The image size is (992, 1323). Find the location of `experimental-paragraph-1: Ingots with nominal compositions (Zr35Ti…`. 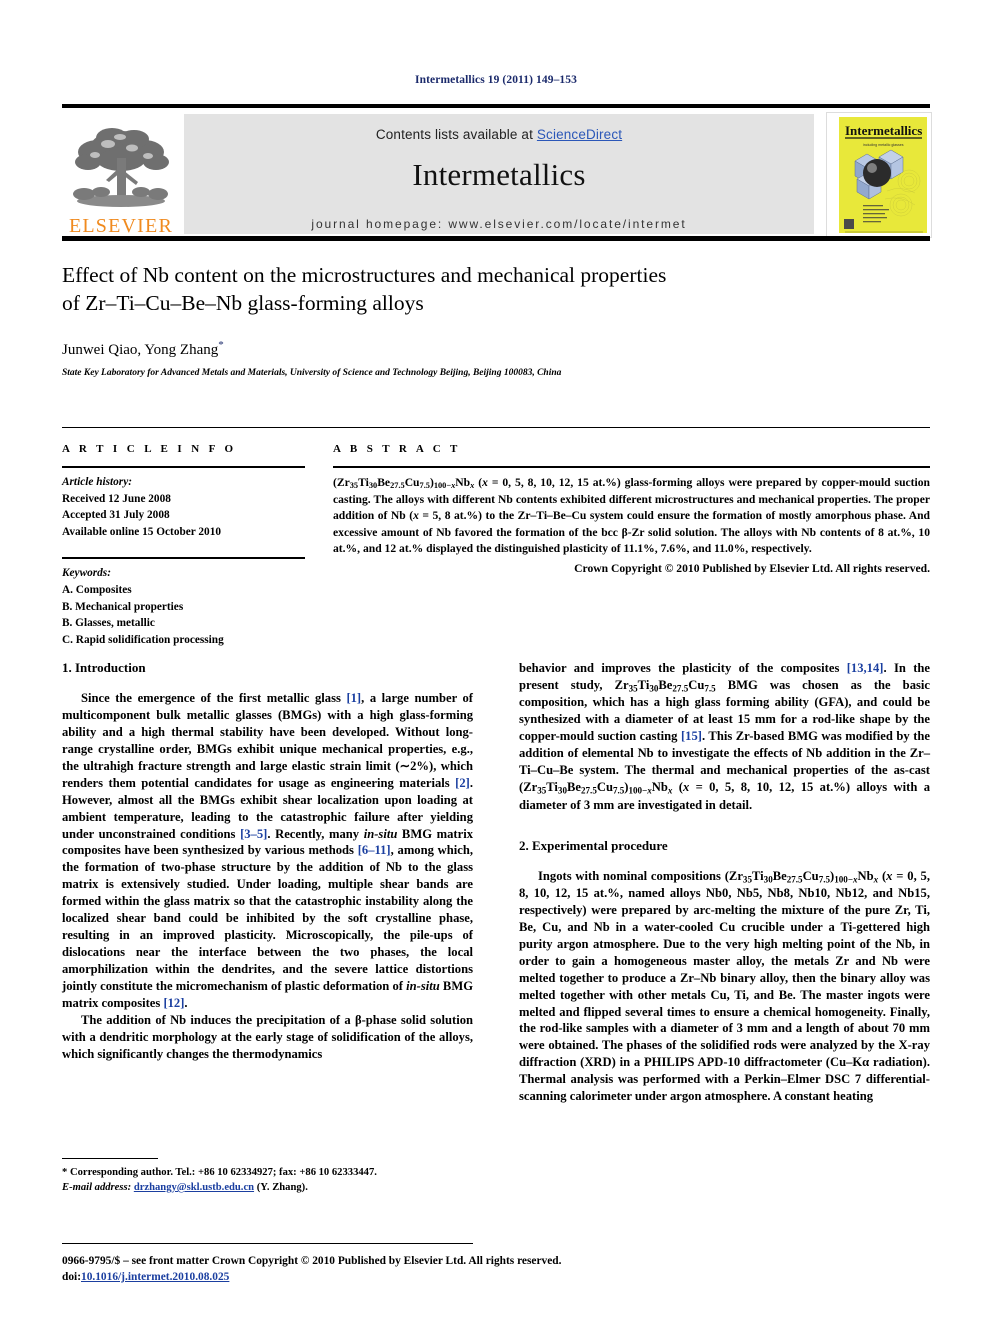

experimental-paragraph-1: Ingots with nominal compositions (Zr35Ti… is located at coordinates (724, 986).